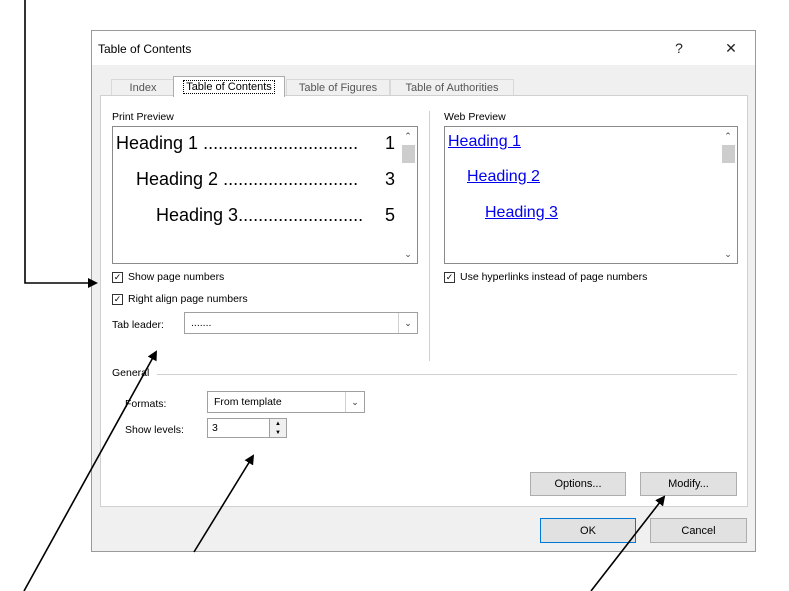 This screenshot has height=591, width=789. What do you see at coordinates (61, 144) in the screenshot?
I see `arrow-show-page-numbers` at bounding box center [61, 144].